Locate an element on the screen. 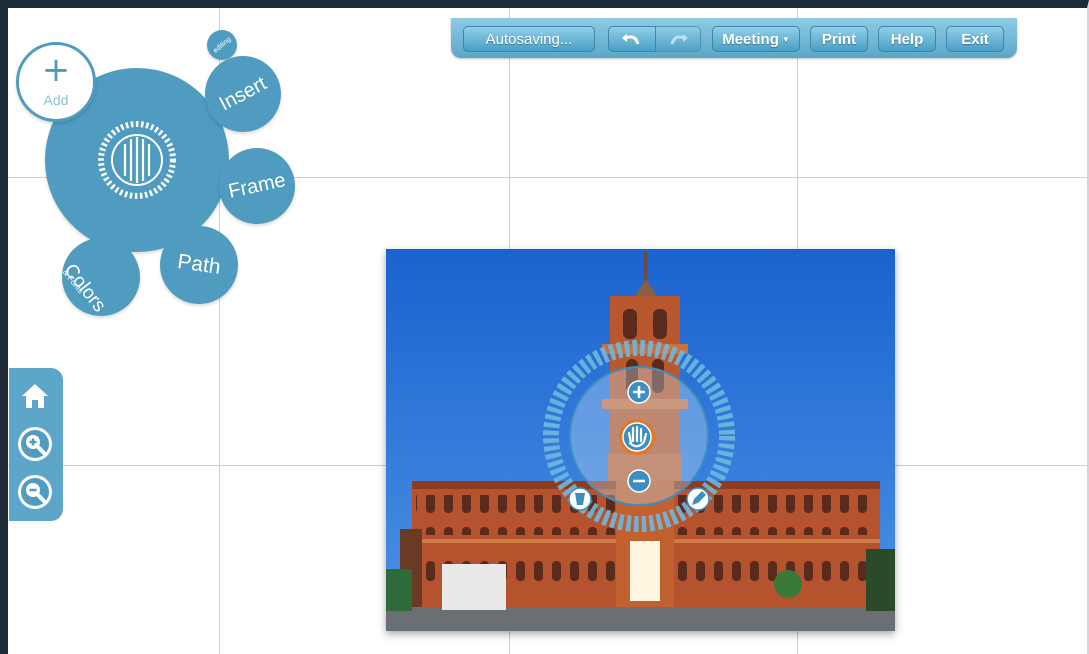 Image resolution: width=1089 pixels, height=654 pixels. meeting-label: Meeting is located at coordinates (750, 39).